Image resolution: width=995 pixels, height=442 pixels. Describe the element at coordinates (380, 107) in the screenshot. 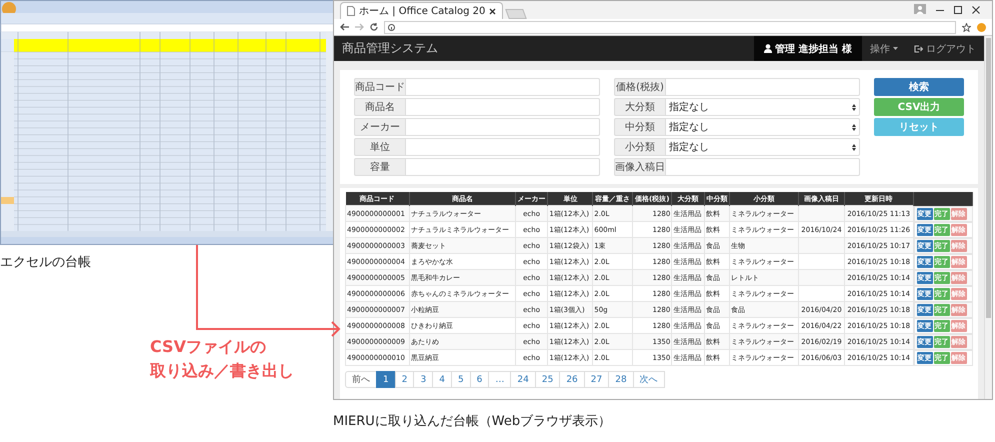

I see `field-label: 商品名` at that location.